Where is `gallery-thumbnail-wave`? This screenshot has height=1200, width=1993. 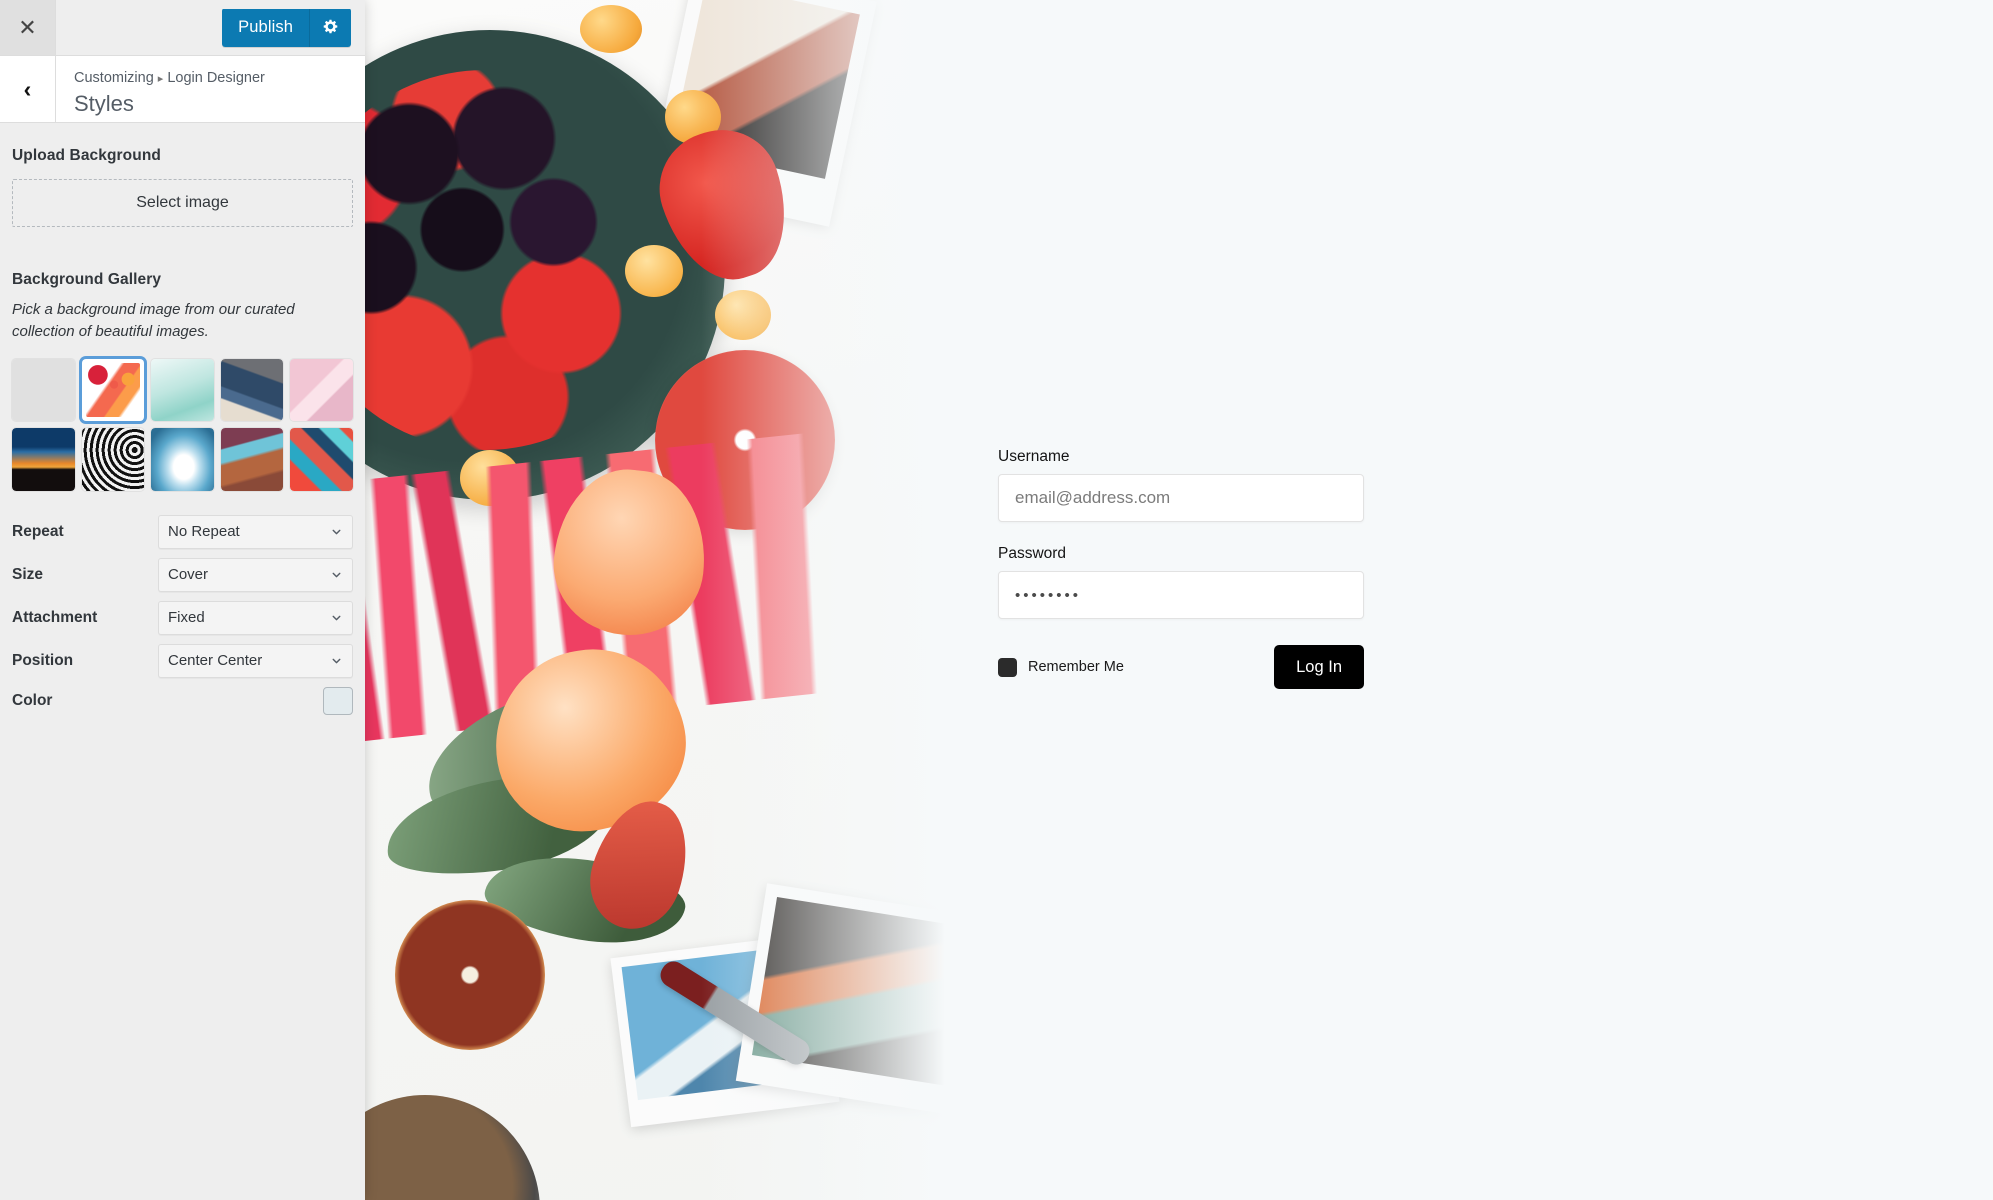
gallery-thumbnail-wave is located at coordinates (182, 459).